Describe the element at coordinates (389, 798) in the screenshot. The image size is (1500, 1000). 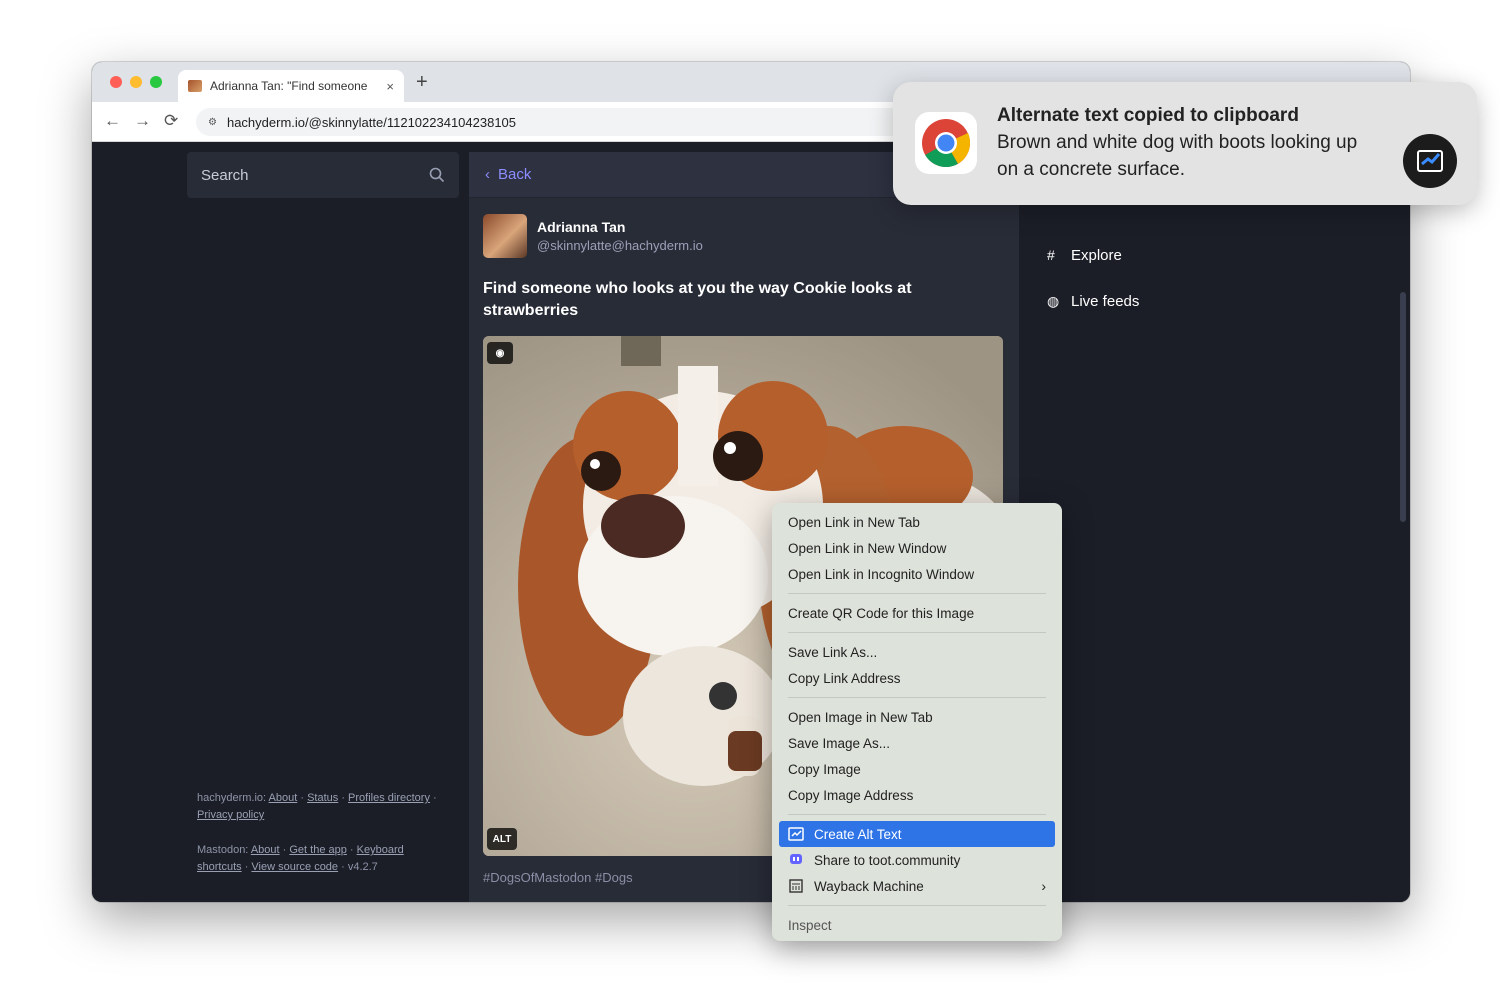
I see `footer-link-profiles: Profiles directory` at that location.